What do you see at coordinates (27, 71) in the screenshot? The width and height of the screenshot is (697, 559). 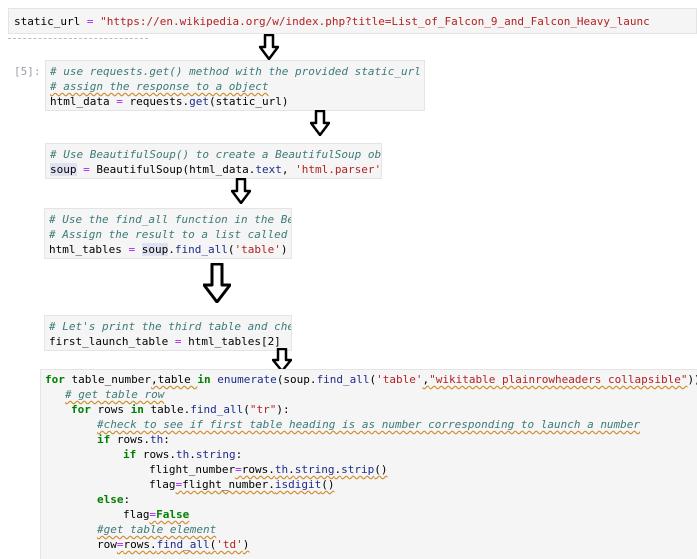 I see `execution-count: [5]:` at bounding box center [27, 71].